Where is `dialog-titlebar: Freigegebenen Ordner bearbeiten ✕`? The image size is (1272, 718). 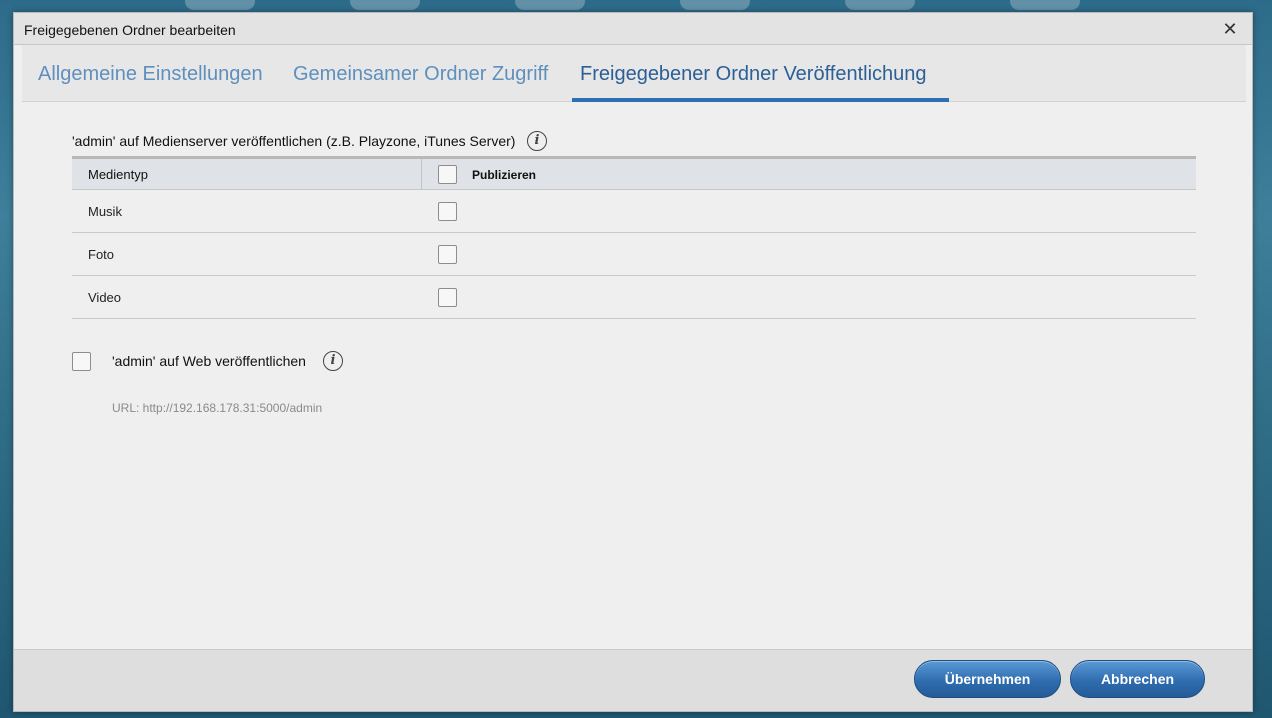 dialog-titlebar: Freigegebenen Ordner bearbeiten ✕ is located at coordinates (633, 29).